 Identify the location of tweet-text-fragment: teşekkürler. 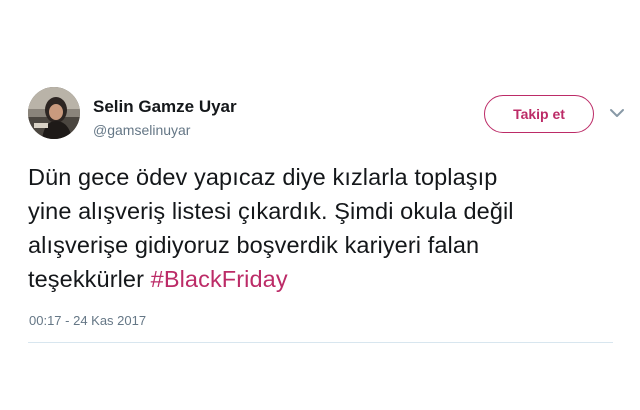
(89, 279).